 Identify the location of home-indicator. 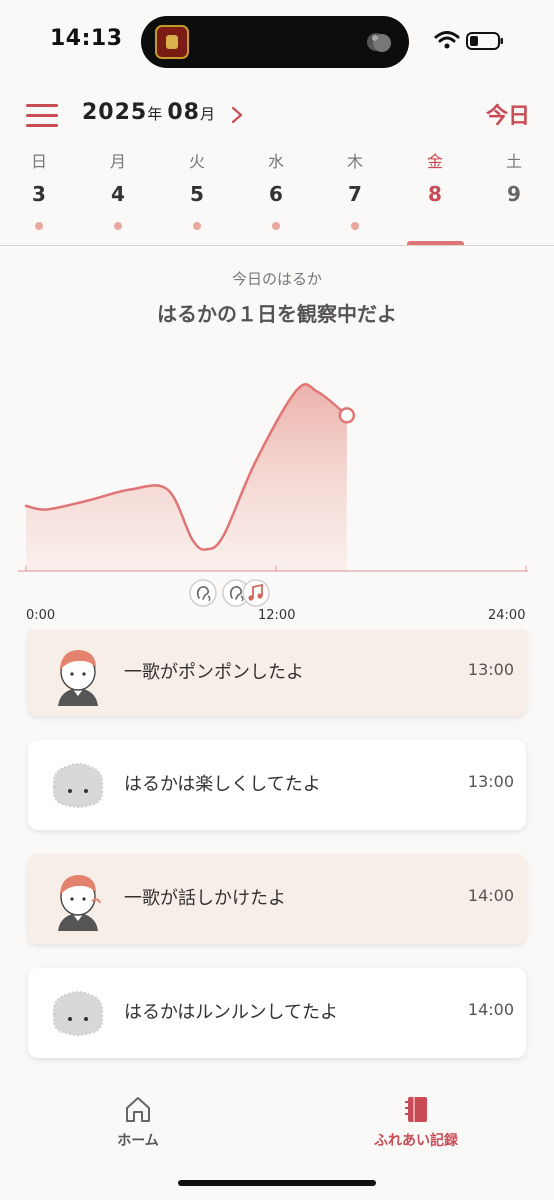
(277, 1183).